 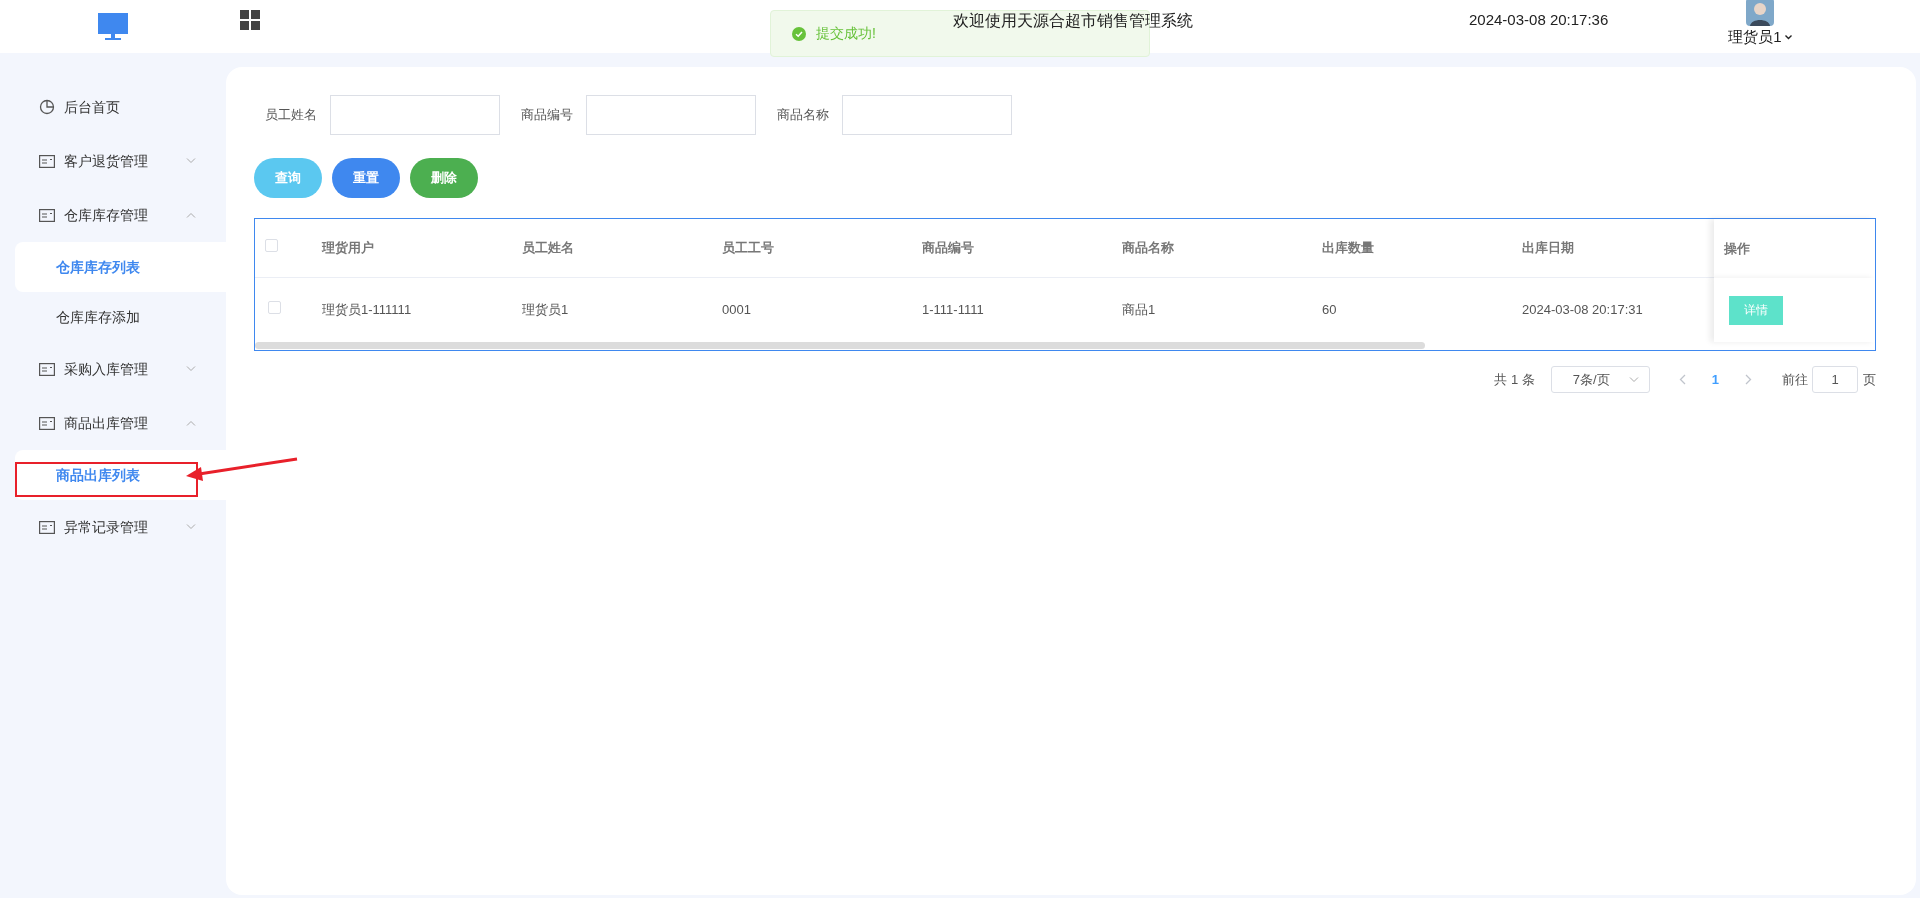 I want to click on goto-label: 前往, so click(x=1795, y=379).